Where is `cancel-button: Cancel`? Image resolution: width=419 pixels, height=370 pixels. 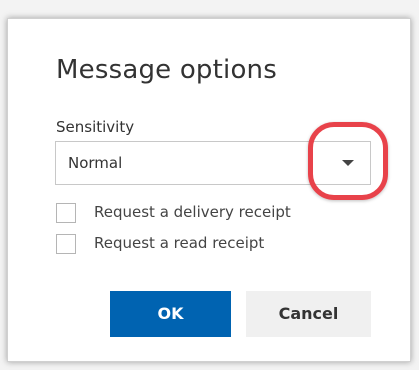 cancel-button: Cancel is located at coordinates (308, 314).